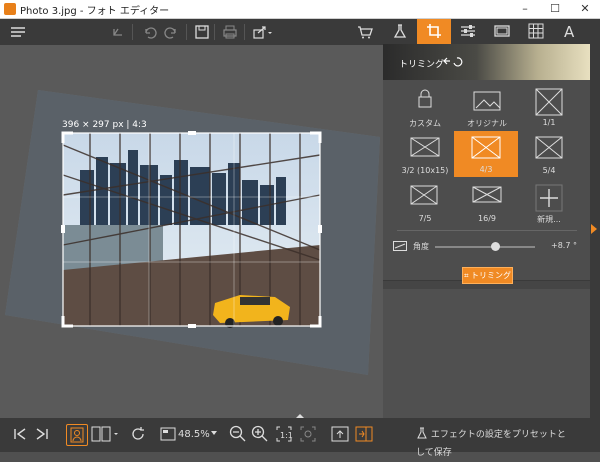 This screenshot has height=462, width=600. What do you see at coordinates (42, 434) in the screenshot?
I see `next-image-icon` at bounding box center [42, 434].